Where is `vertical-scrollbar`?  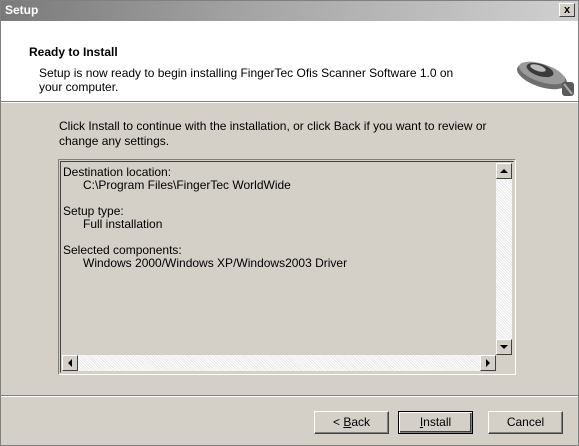
vertical-scrollbar is located at coordinates (504, 259).